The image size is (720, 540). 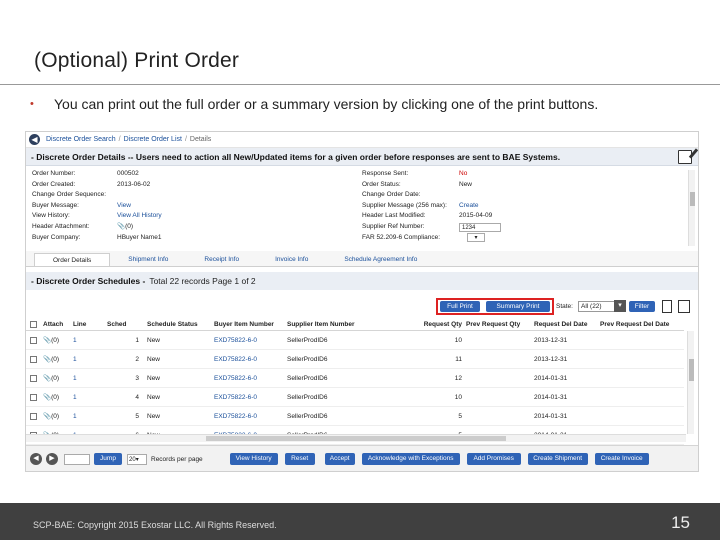 What do you see at coordinates (291, 259) in the screenshot?
I see `tab-invoice-info: Invoice Info` at bounding box center [291, 259].